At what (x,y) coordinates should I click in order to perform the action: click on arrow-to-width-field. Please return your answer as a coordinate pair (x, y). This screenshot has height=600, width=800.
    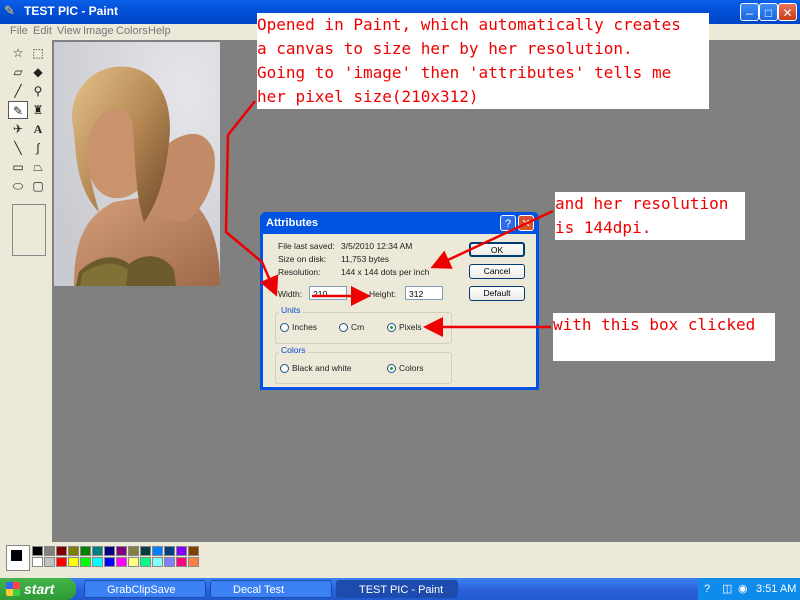
    Looking at the image, I should click on (251, 198).